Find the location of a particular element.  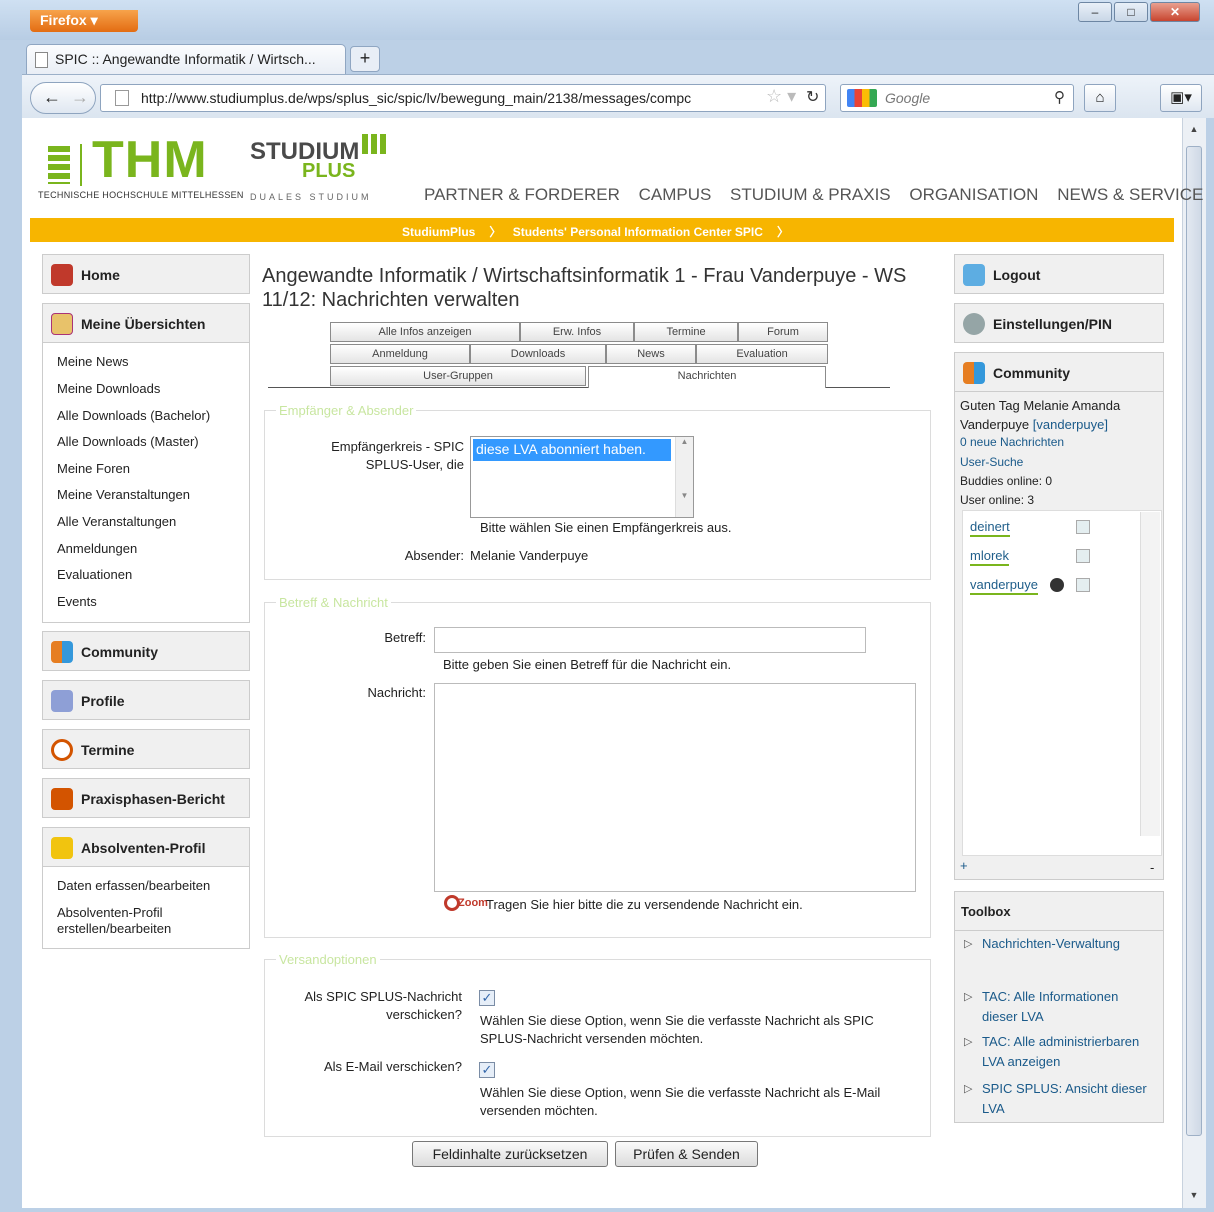

nav-news: NEWS & SERVICE is located at coordinates (1130, 194).